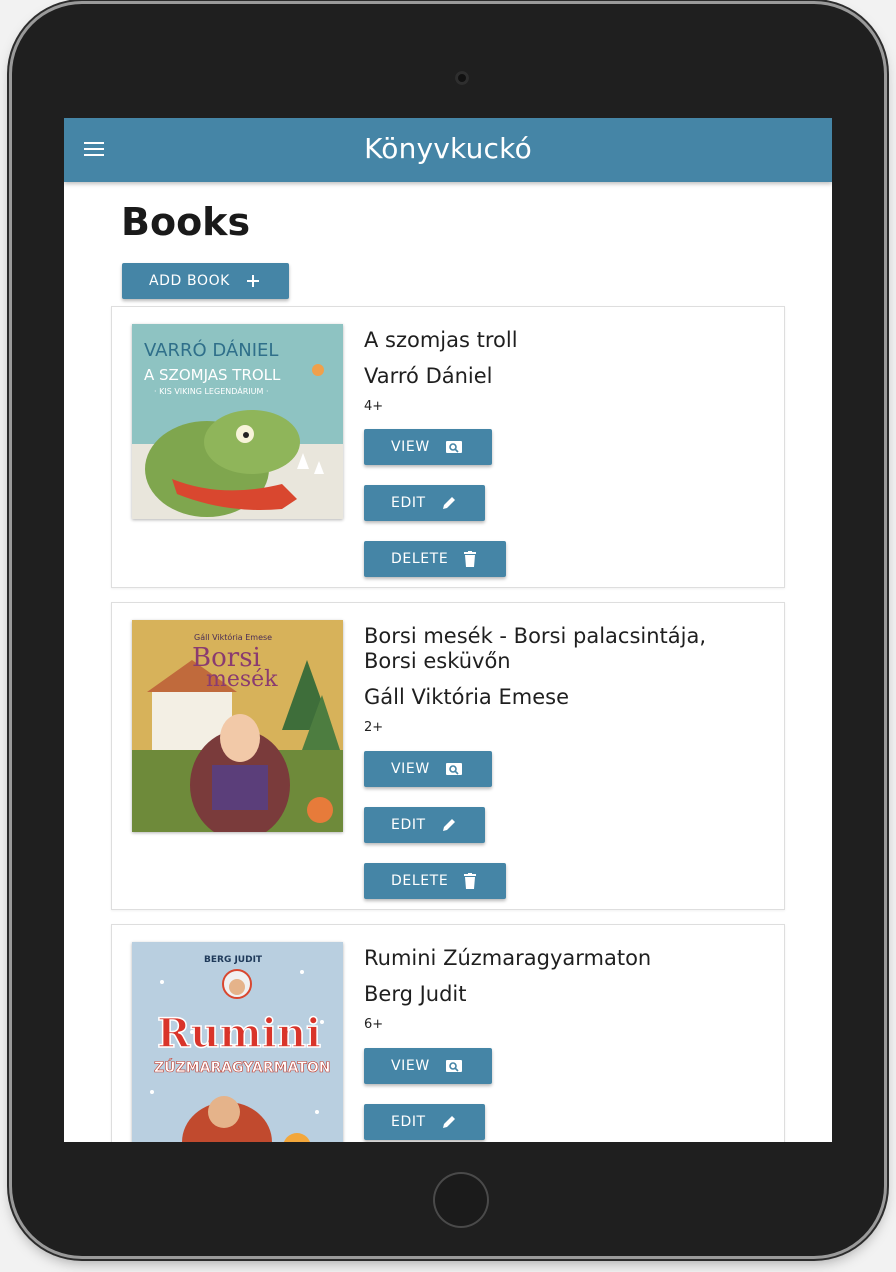 The image size is (896, 1272). Describe the element at coordinates (466, 697) in the screenshot. I see `book-author: Gáll Viktória Emese` at that location.